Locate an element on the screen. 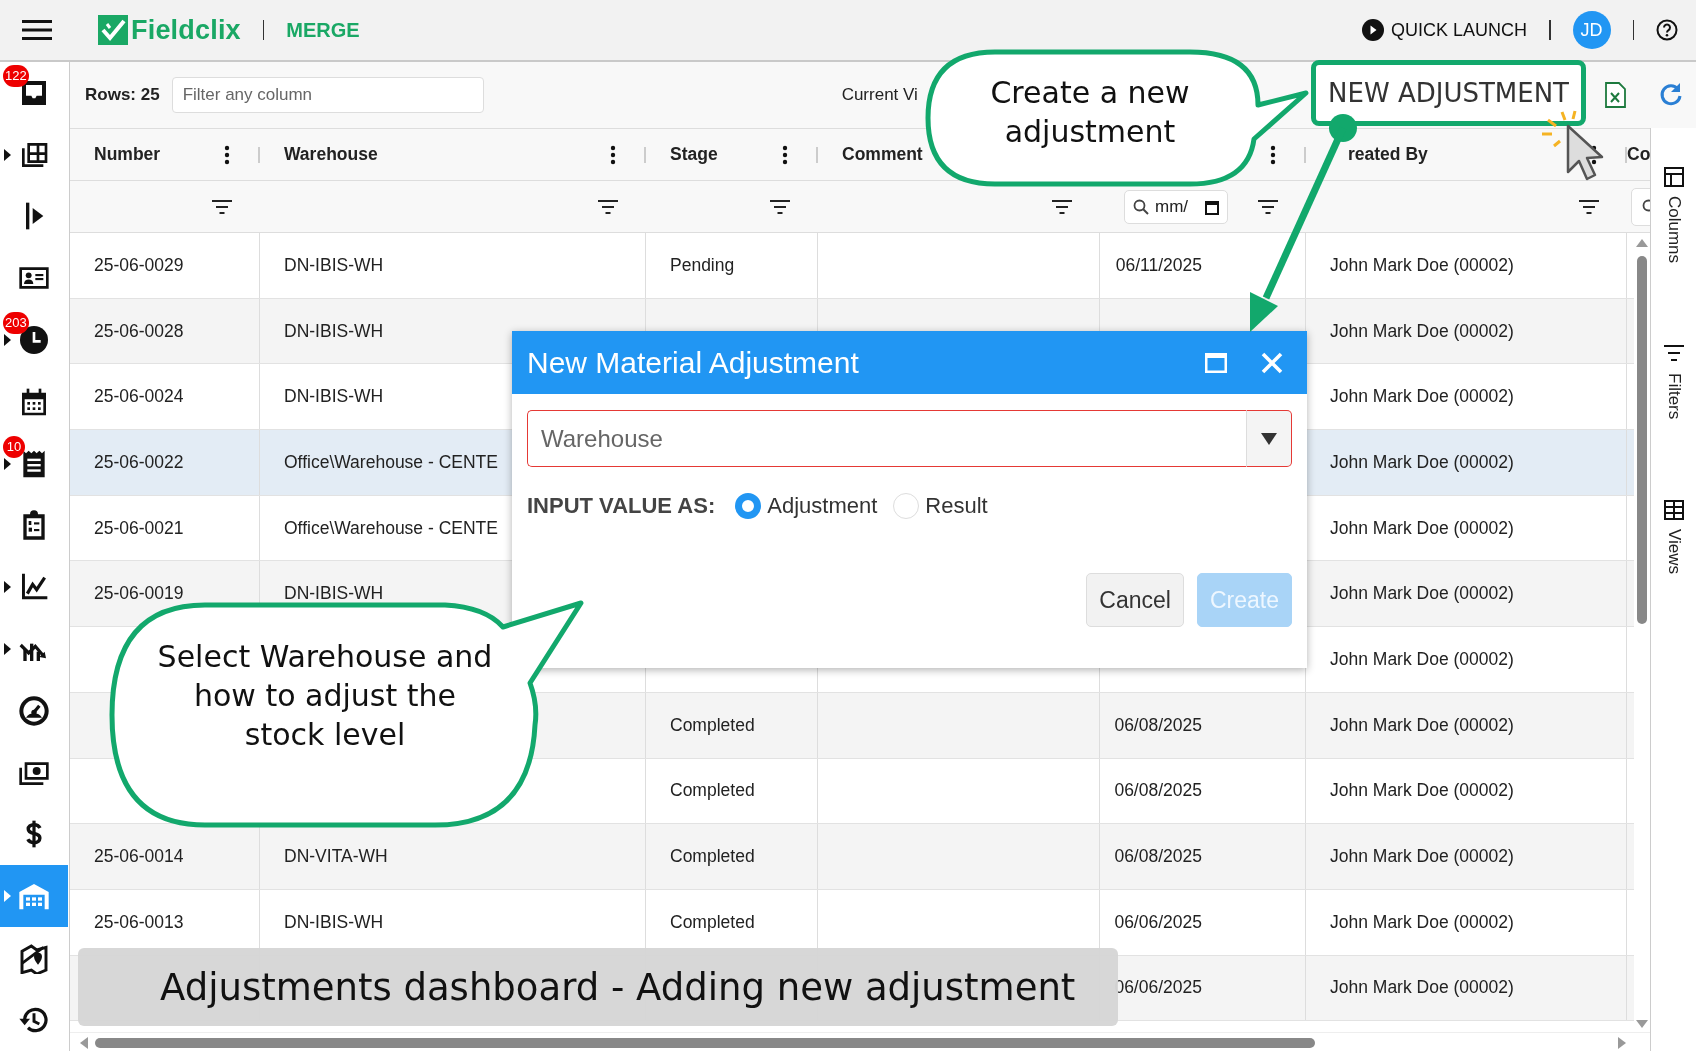 The width and height of the screenshot is (1696, 1051). table-cell: 25-06-0022 is located at coordinates (165, 462).